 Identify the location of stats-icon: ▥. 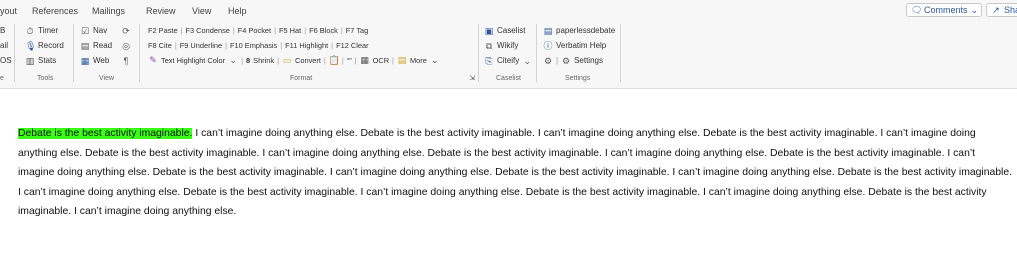
(30, 61).